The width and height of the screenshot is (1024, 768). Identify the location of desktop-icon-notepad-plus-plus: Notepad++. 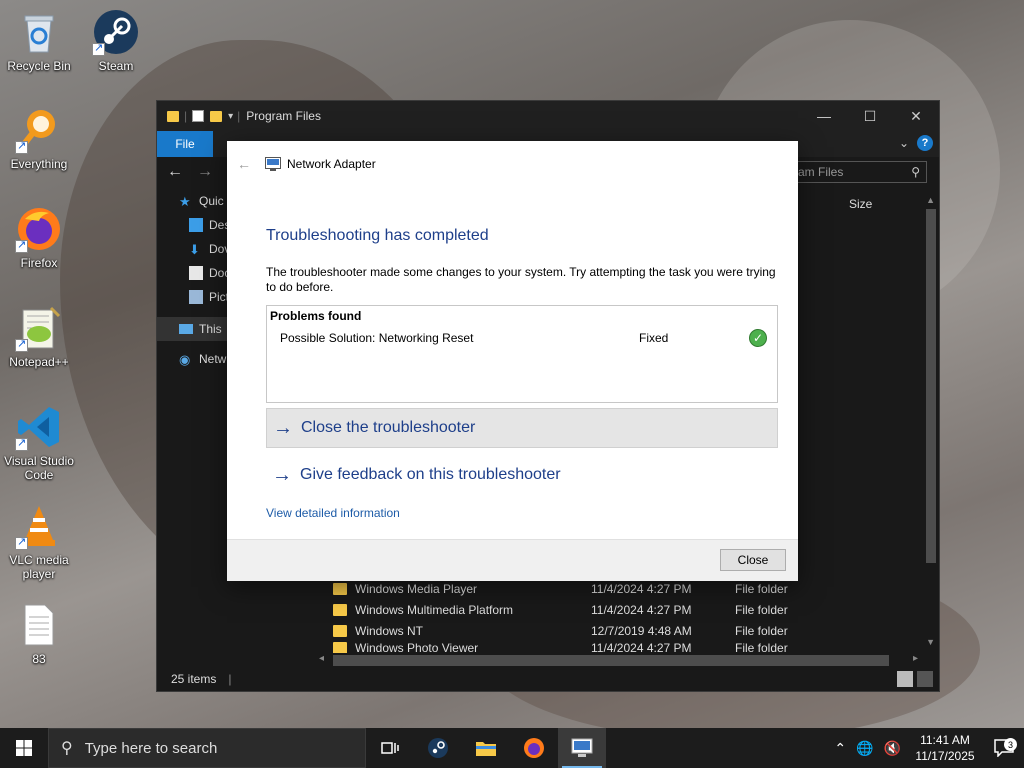
(39, 336).